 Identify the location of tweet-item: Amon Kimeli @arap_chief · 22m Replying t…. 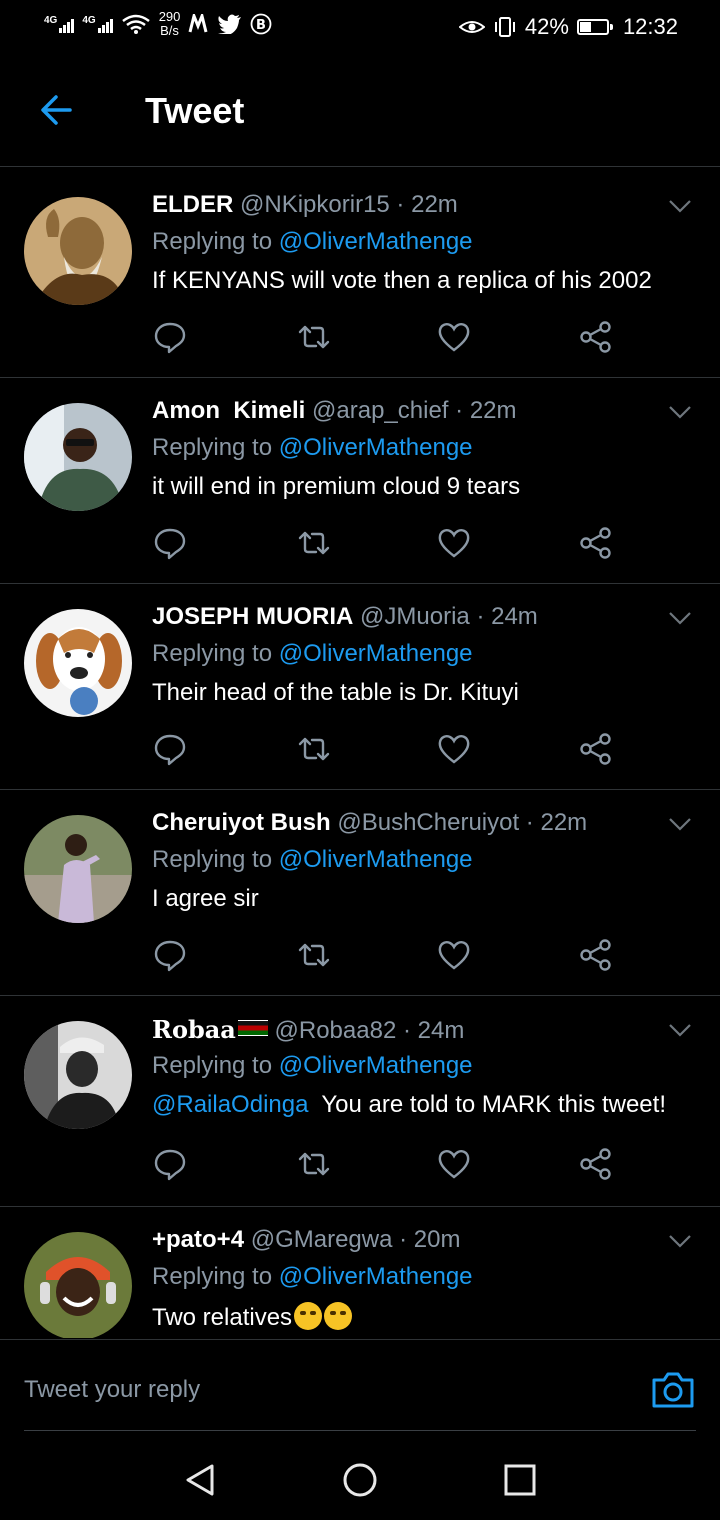
(360, 481).